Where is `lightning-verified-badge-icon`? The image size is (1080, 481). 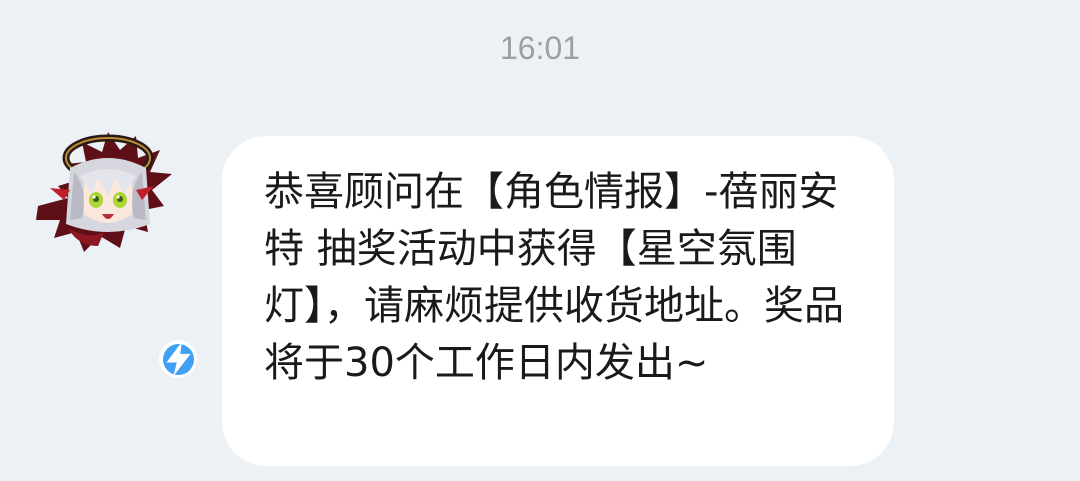 lightning-verified-badge-icon is located at coordinates (178, 359).